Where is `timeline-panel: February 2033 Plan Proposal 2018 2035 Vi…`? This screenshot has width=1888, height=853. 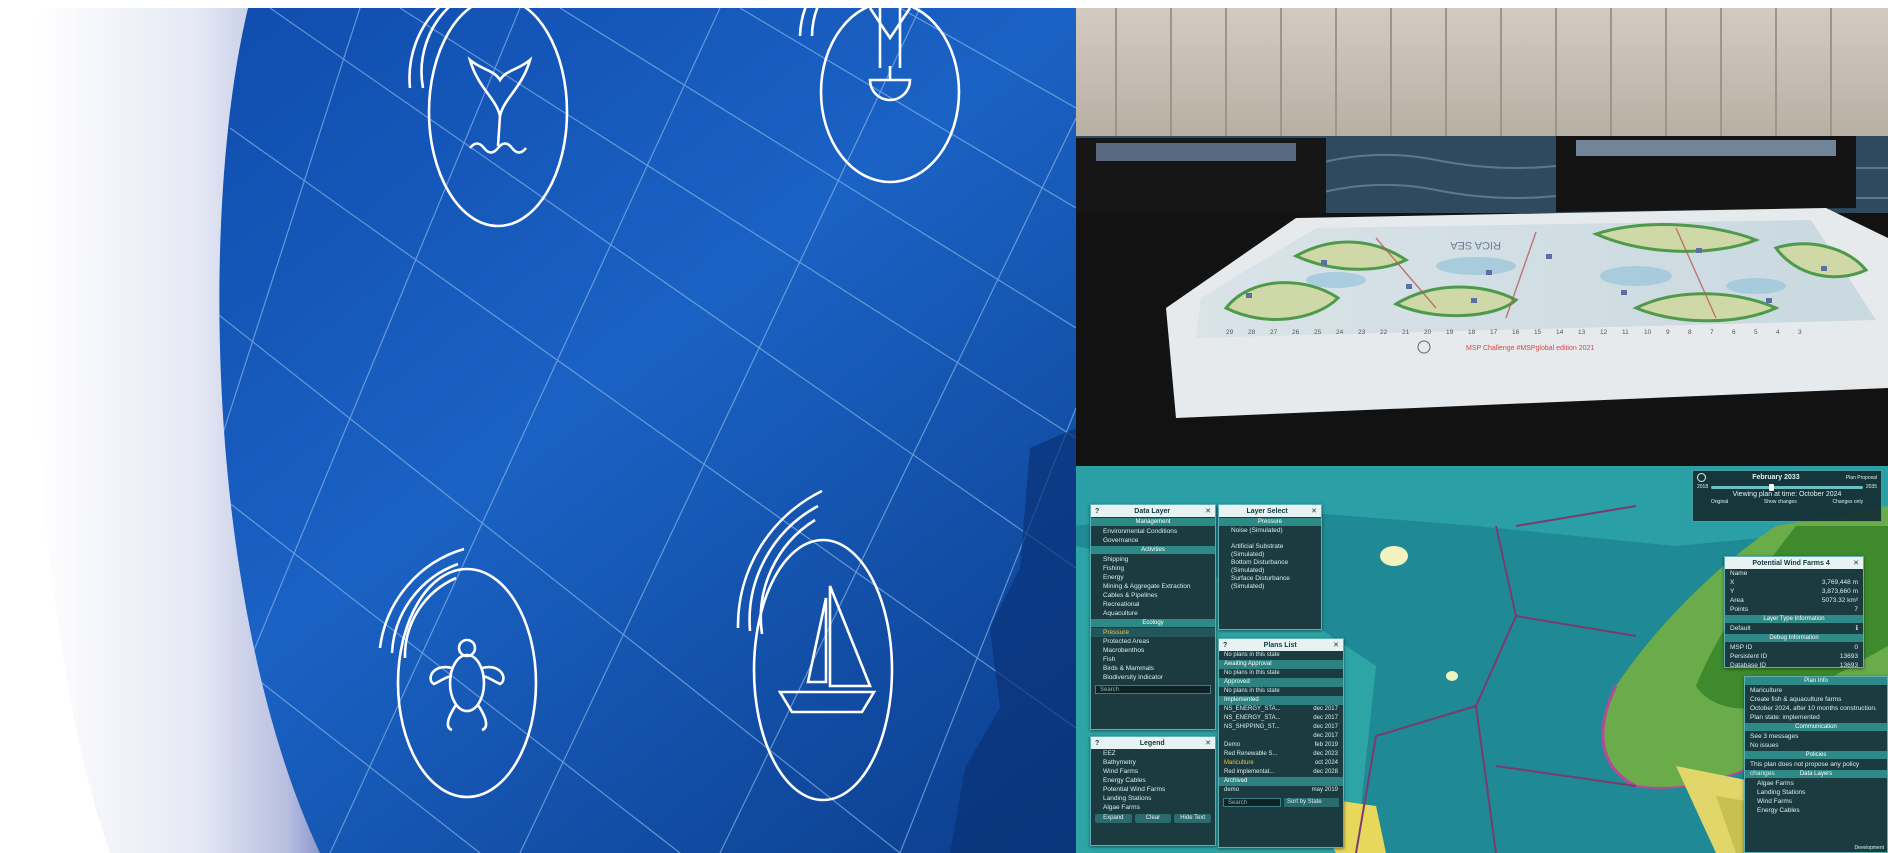 timeline-panel: February 2033 Plan Proposal 2018 2035 Vi… is located at coordinates (1787, 496).